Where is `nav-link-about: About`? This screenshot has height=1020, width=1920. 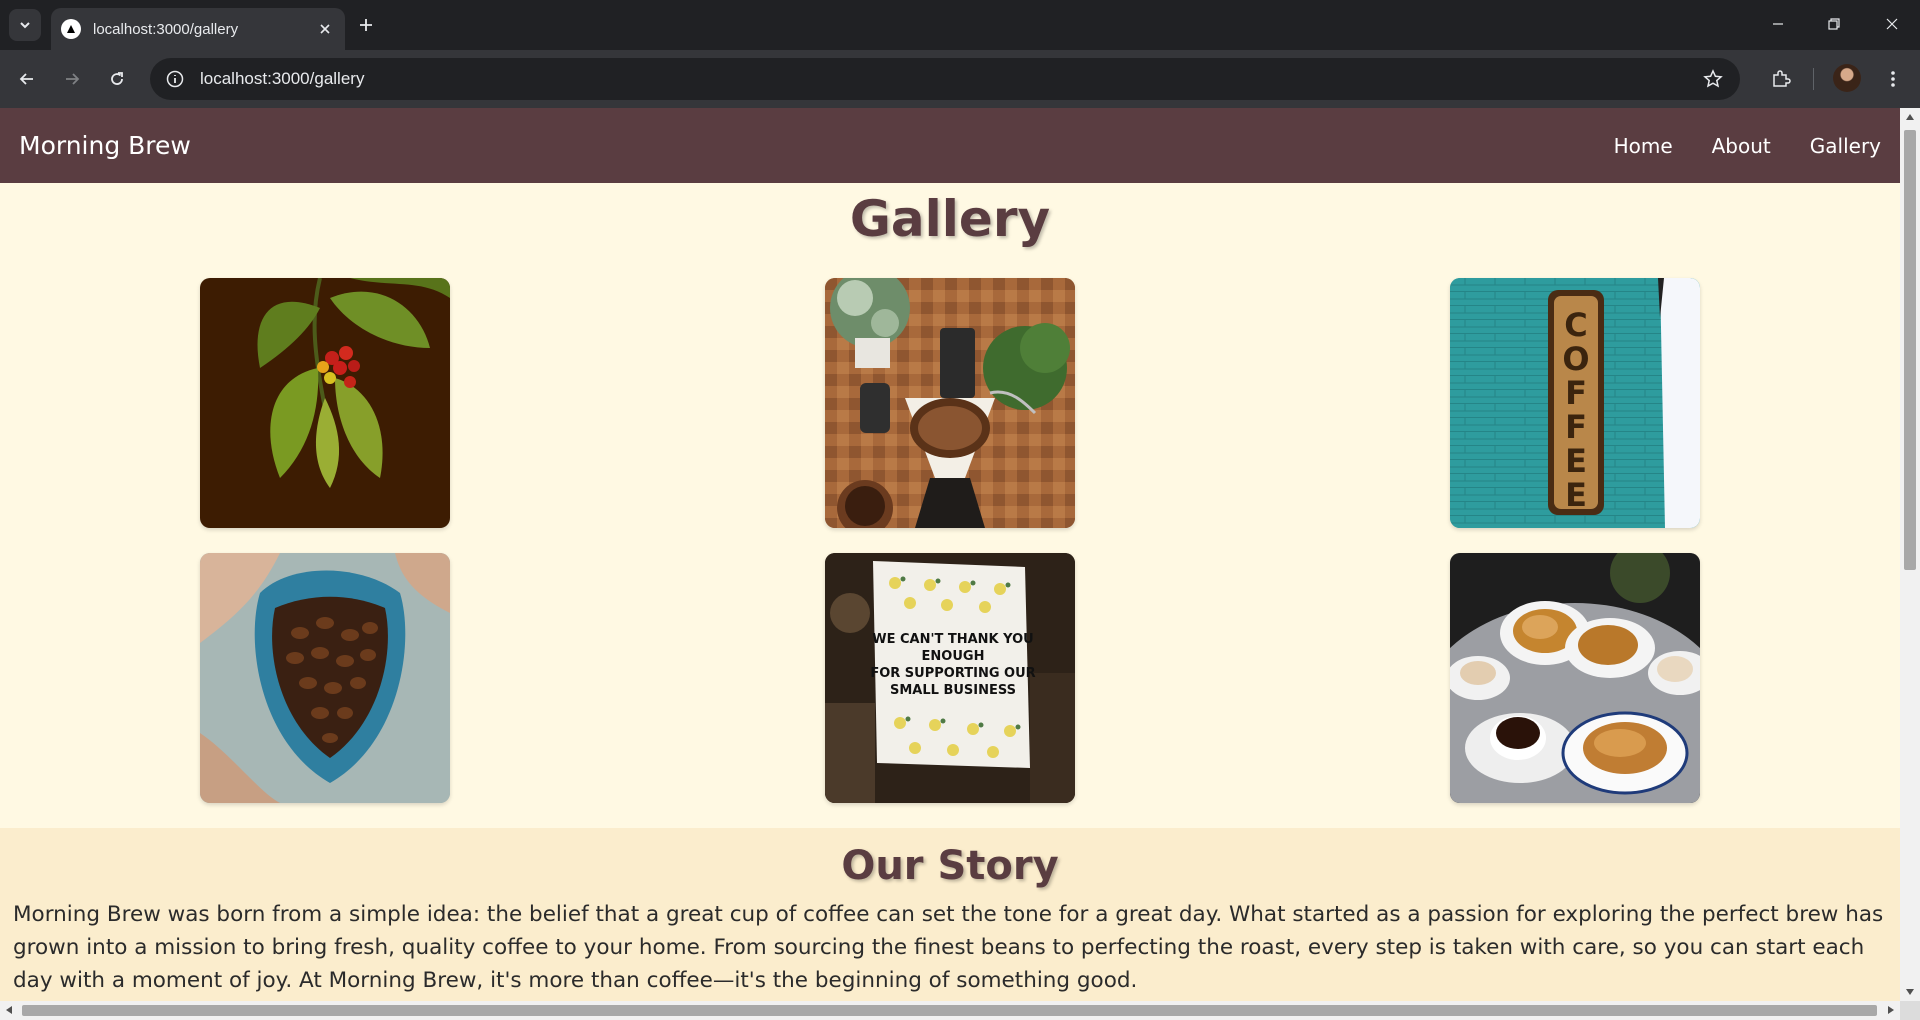
nav-link-about: About is located at coordinates (1741, 146).